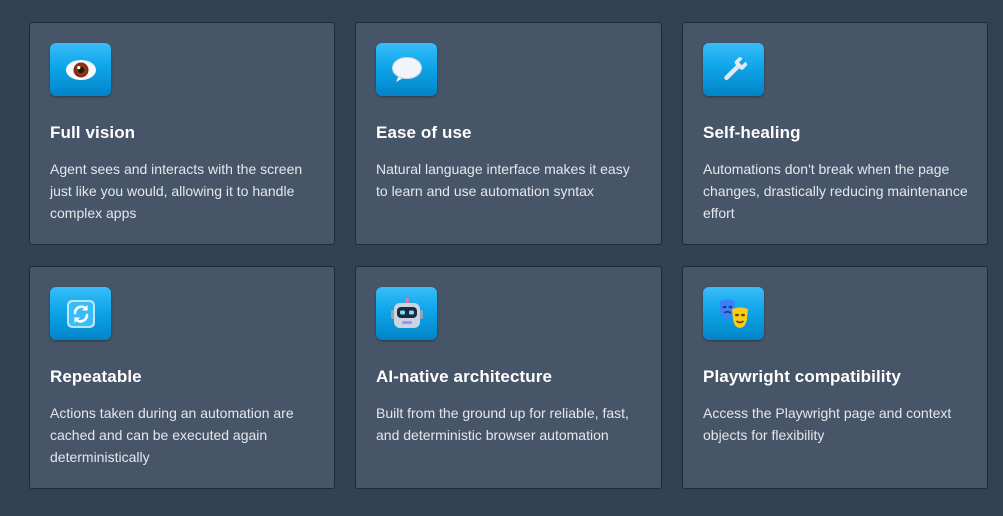  I want to click on eye-icon, so click(80, 69).